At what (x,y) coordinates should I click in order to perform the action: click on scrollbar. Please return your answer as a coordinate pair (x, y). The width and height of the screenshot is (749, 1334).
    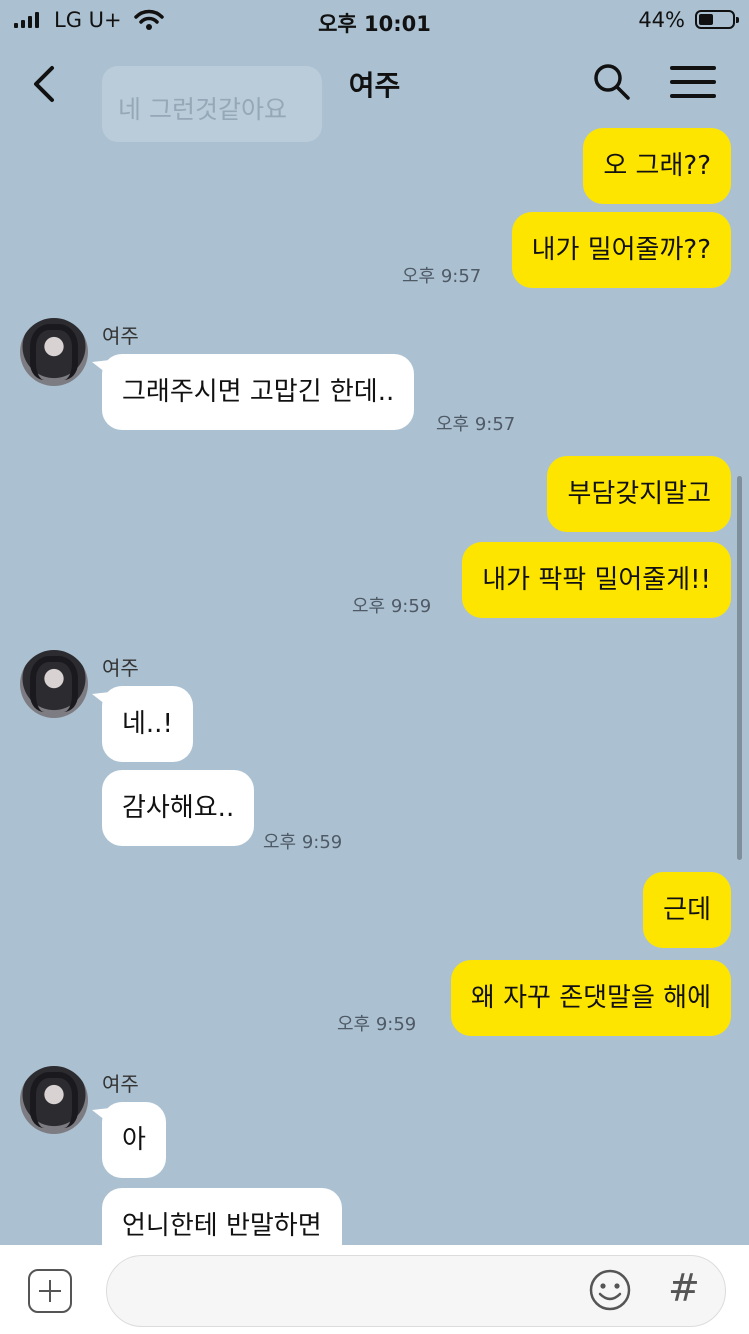
    Looking at the image, I should click on (739, 668).